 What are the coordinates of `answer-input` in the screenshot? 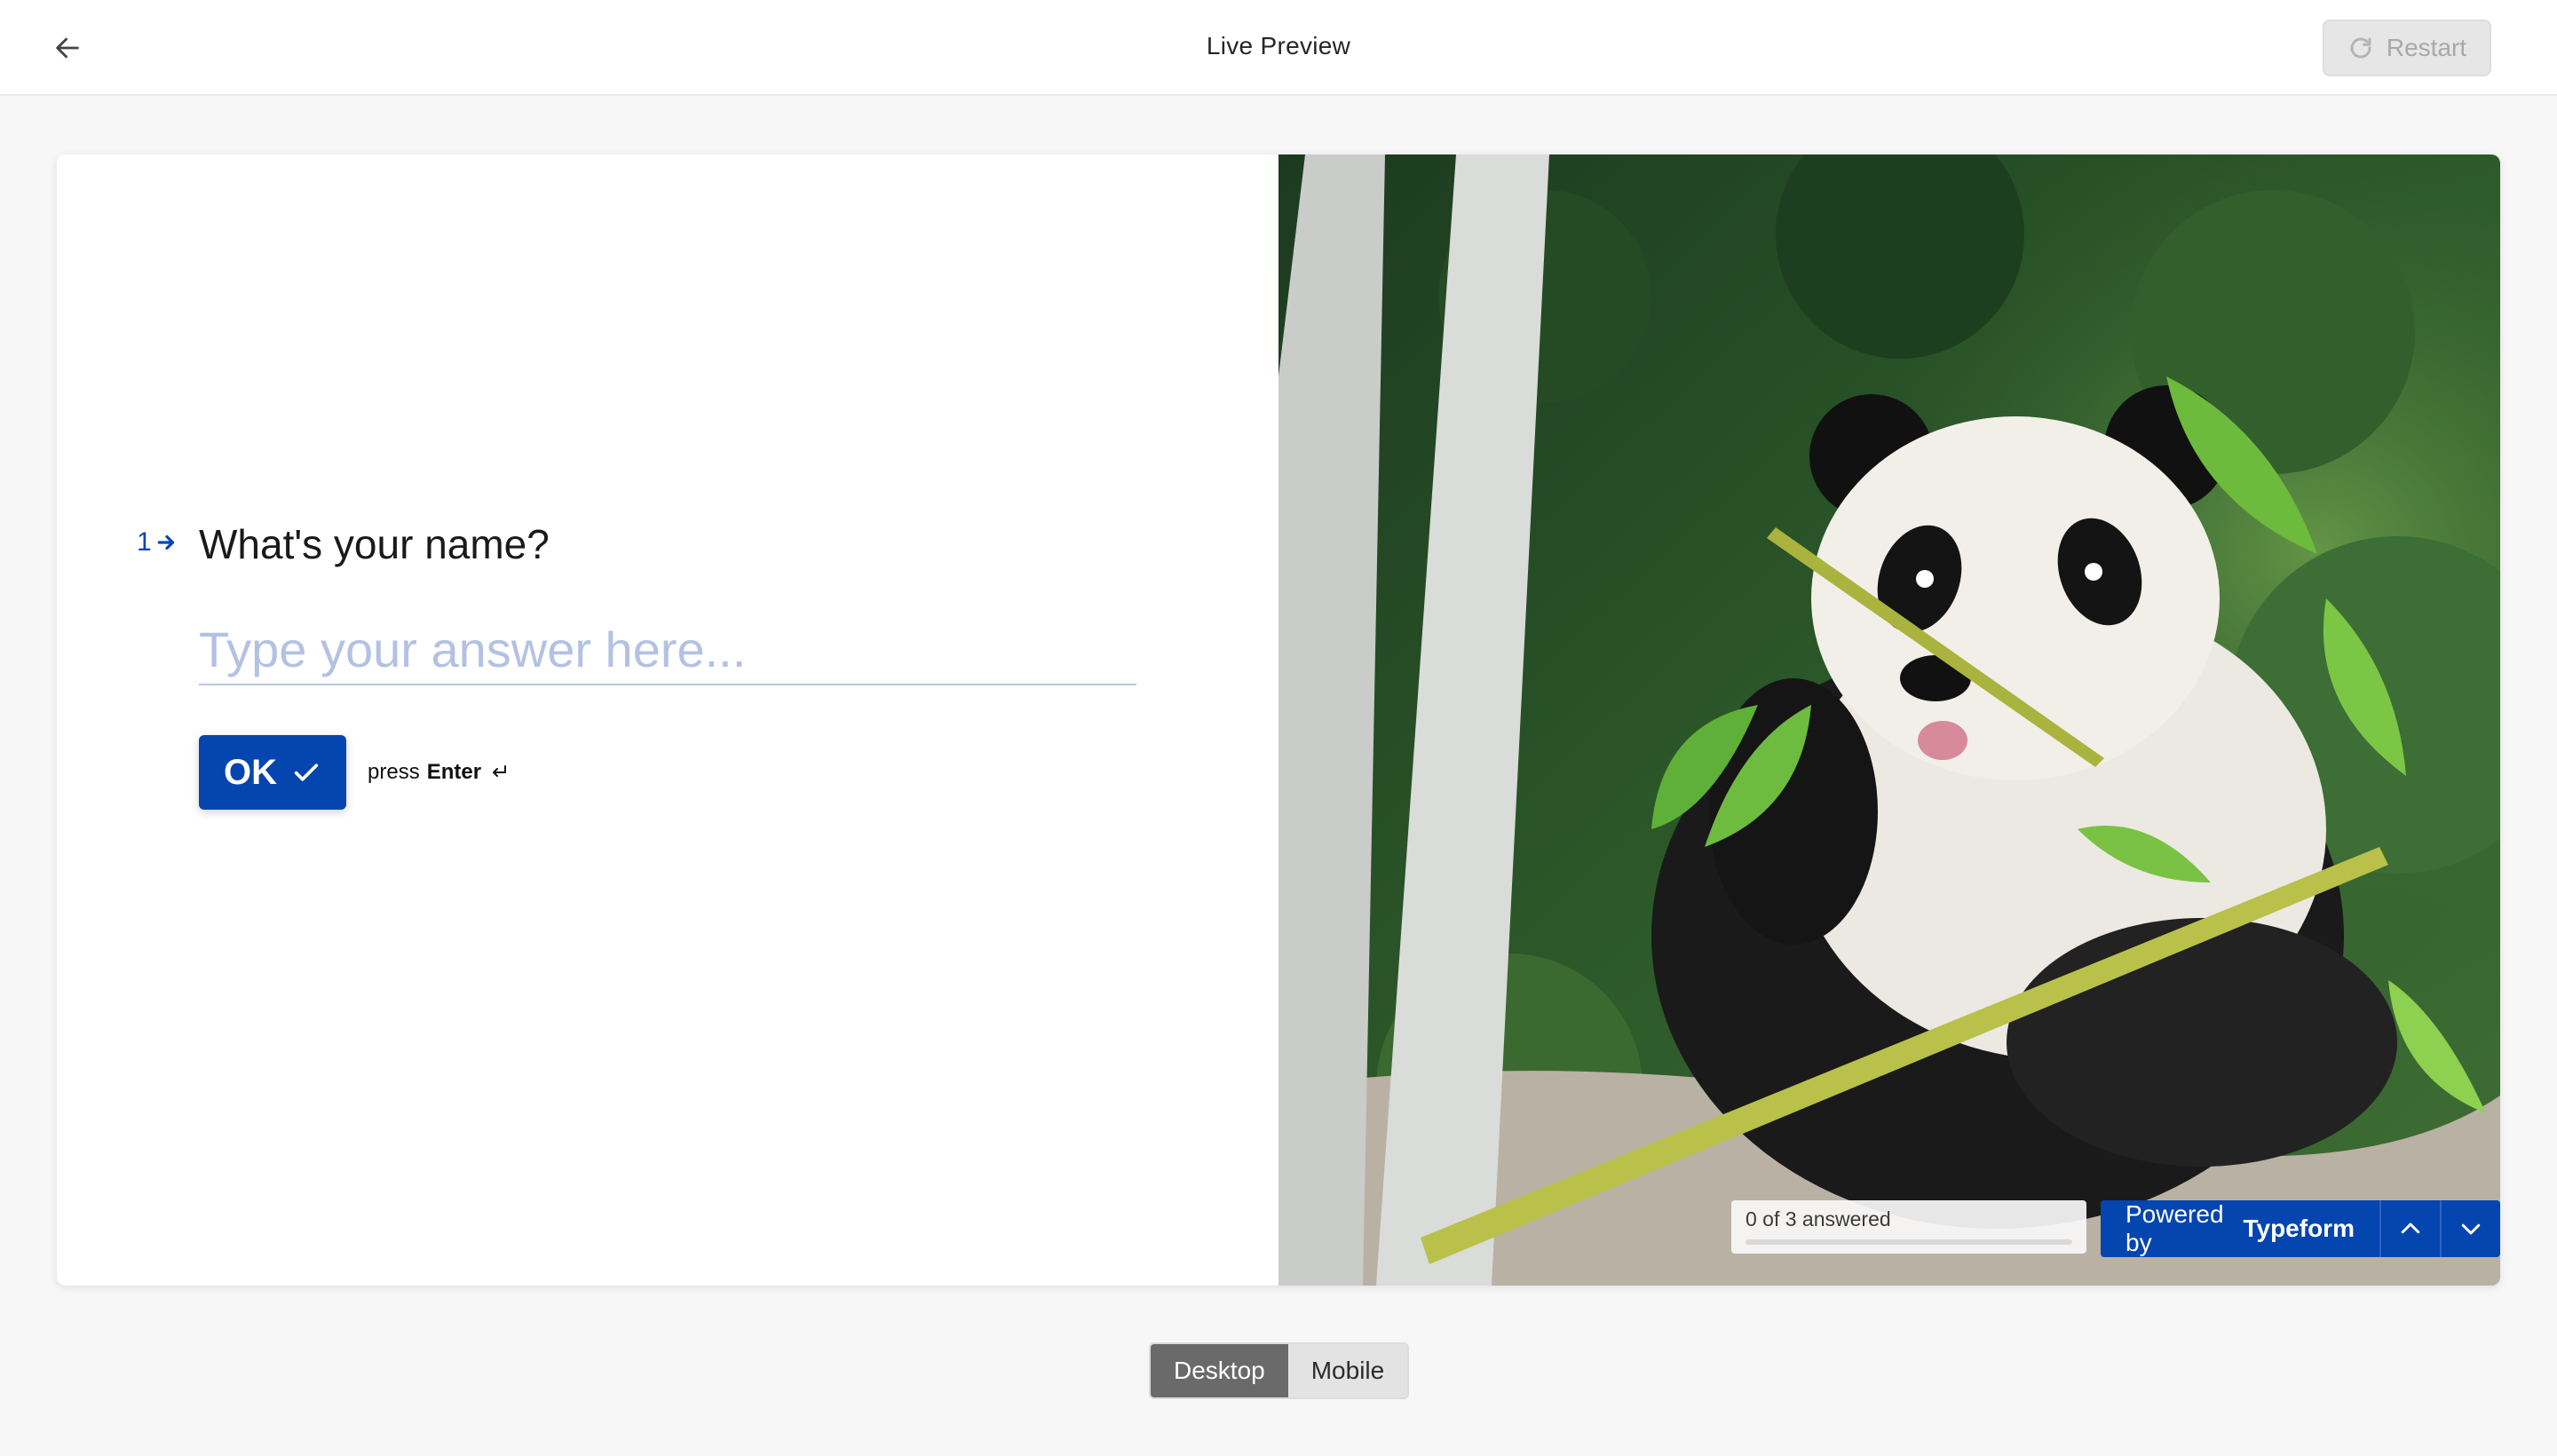 It's located at (667, 654).